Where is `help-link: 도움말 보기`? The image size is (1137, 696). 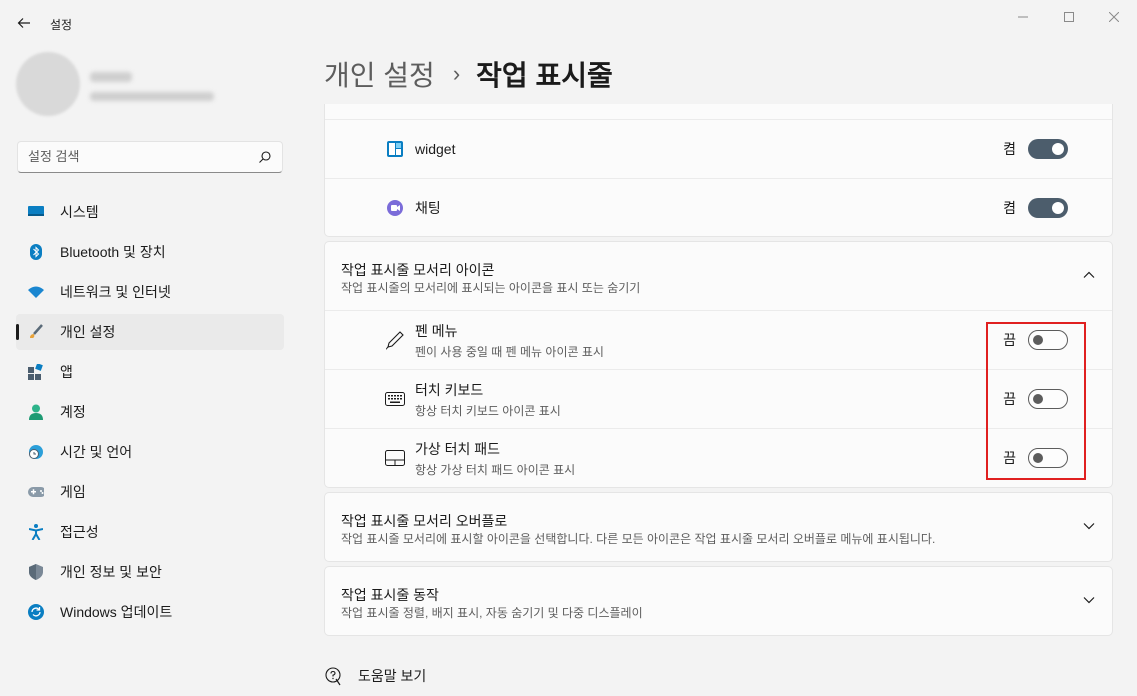
help-link: 도움말 보기 is located at coordinates (375, 676).